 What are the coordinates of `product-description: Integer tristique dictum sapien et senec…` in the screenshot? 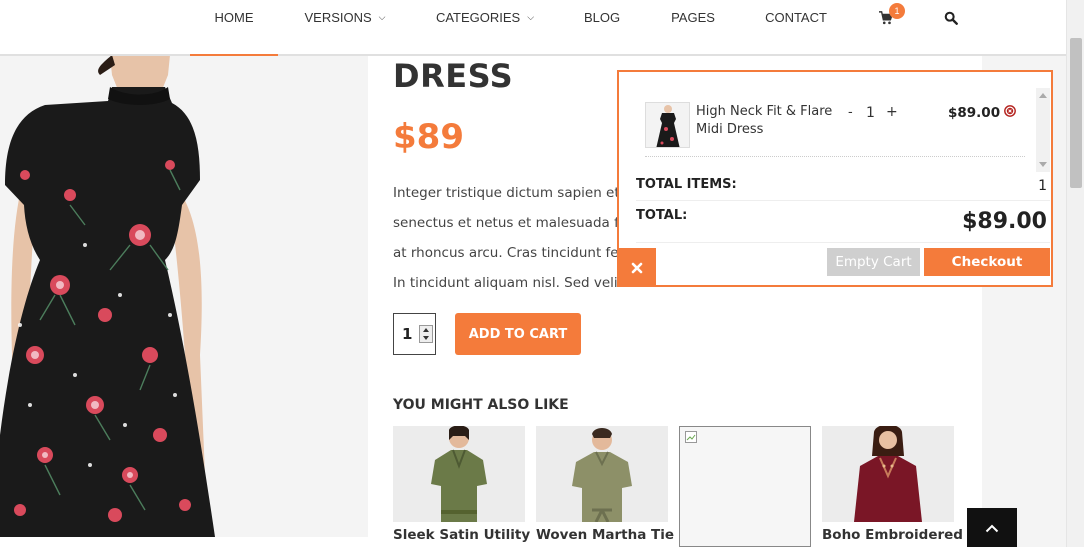 It's located at (508, 238).